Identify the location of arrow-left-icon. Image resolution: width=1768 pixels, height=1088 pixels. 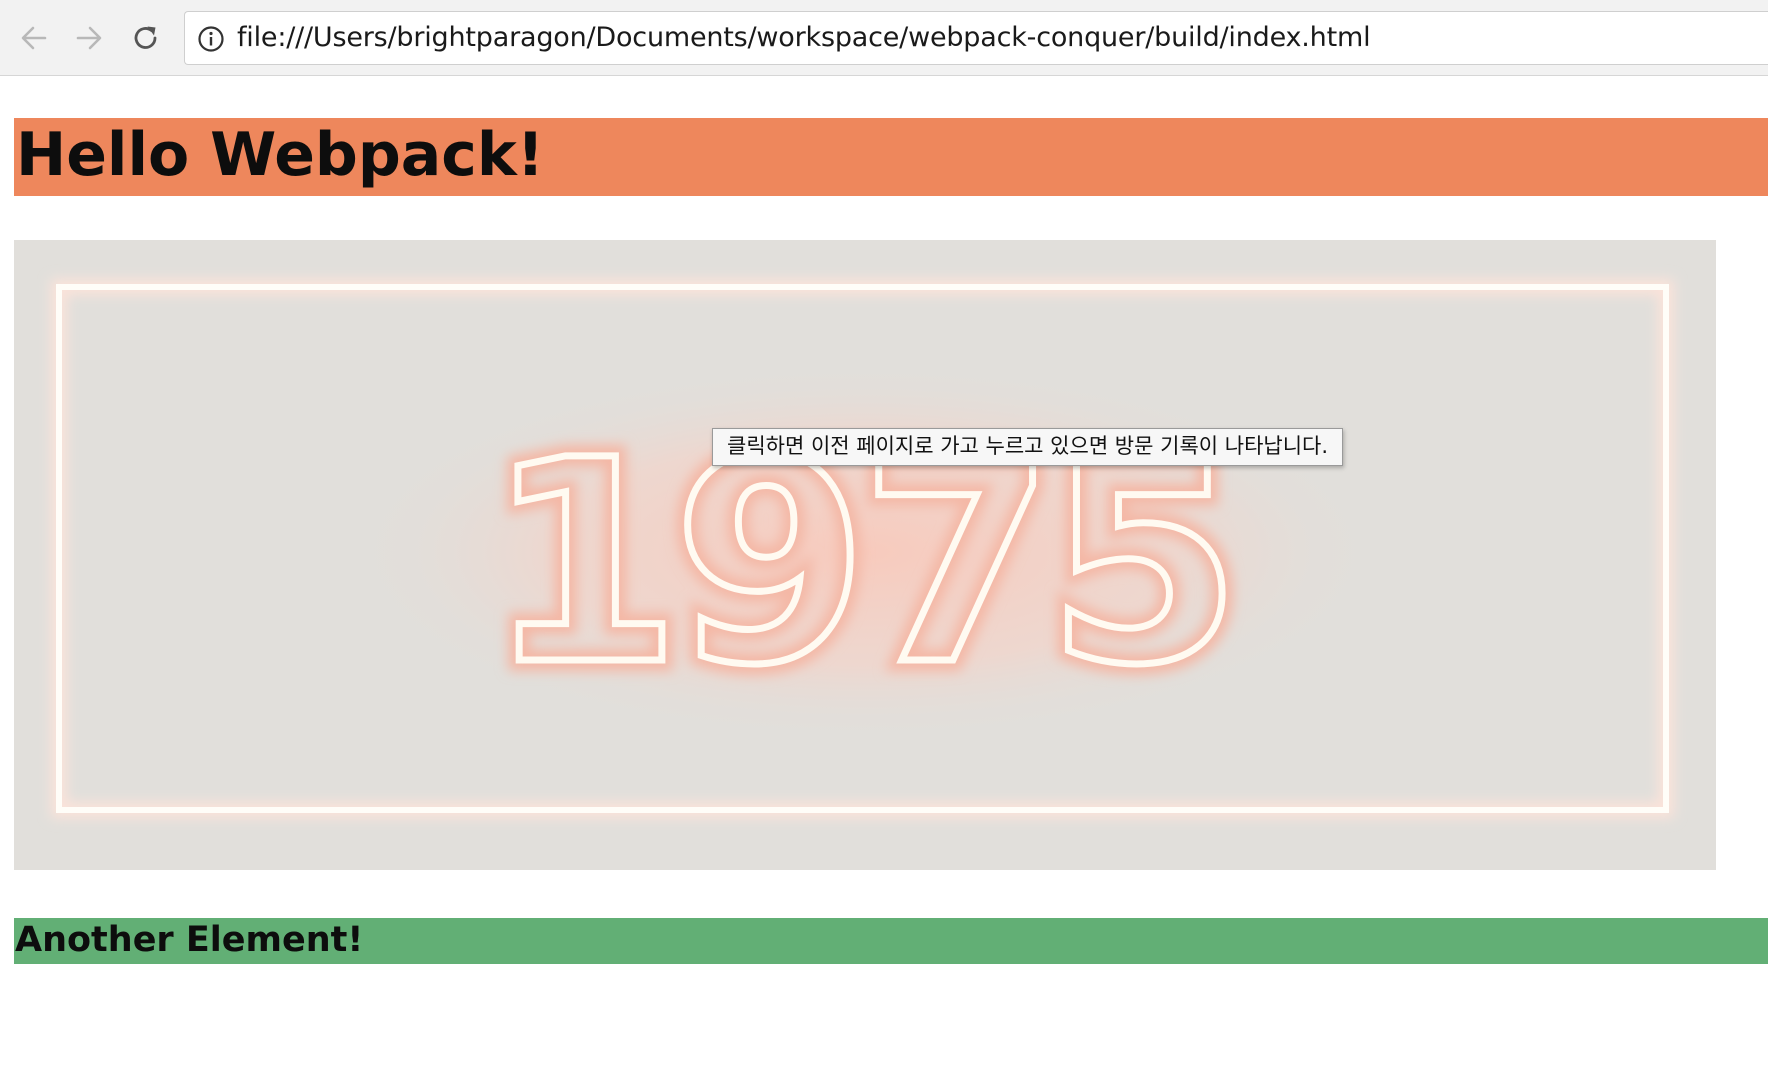
(34, 38).